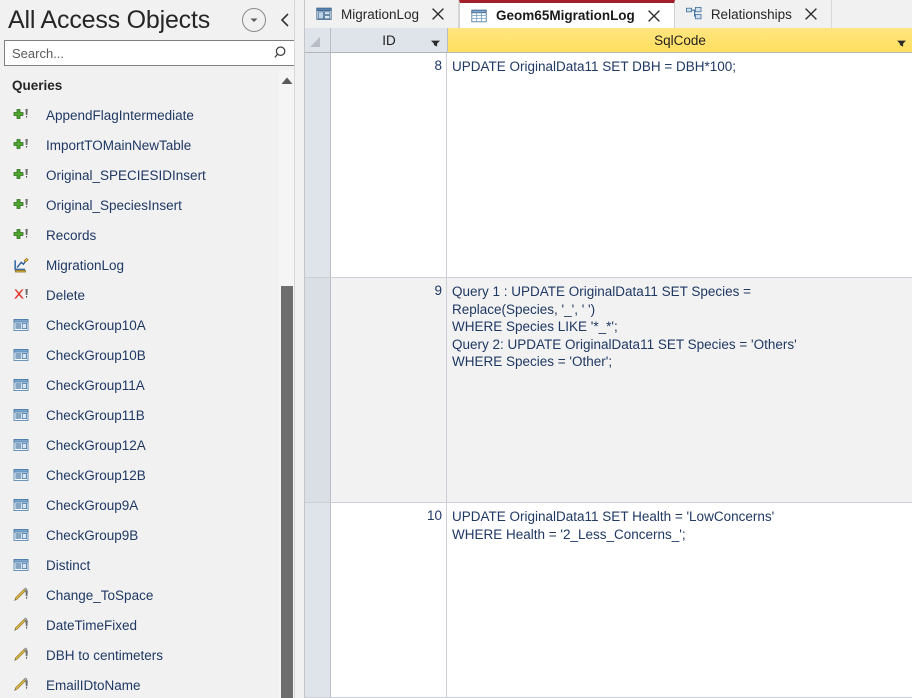 Image resolution: width=912 pixels, height=698 pixels. I want to click on nav-item-label: Original_SpeciesInsert, so click(114, 205).